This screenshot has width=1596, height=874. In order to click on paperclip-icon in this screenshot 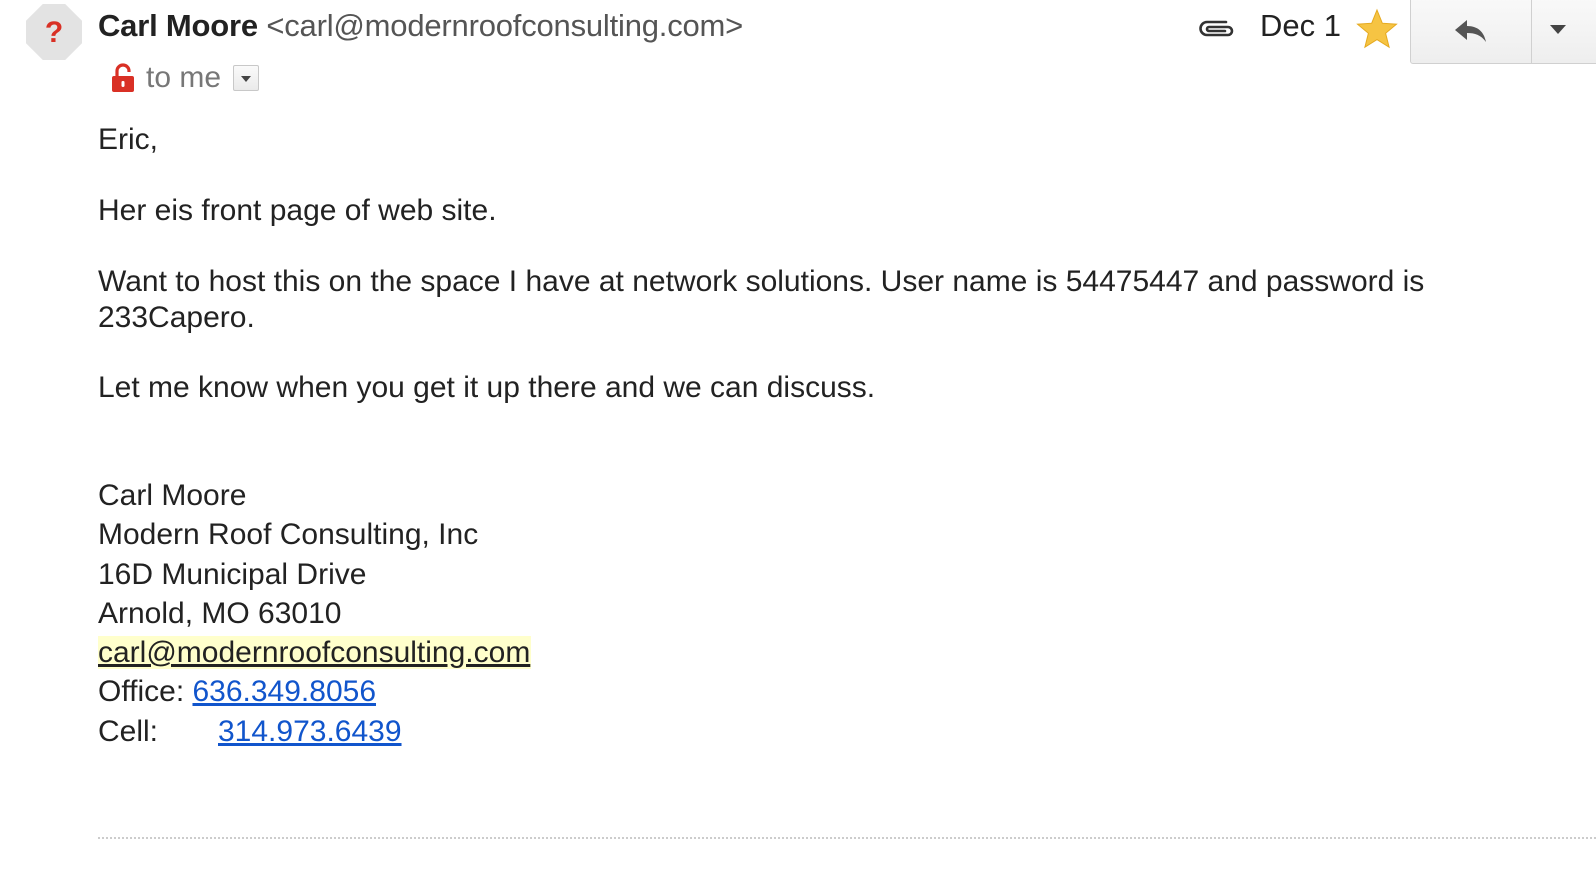, I will do `click(1216, 28)`.